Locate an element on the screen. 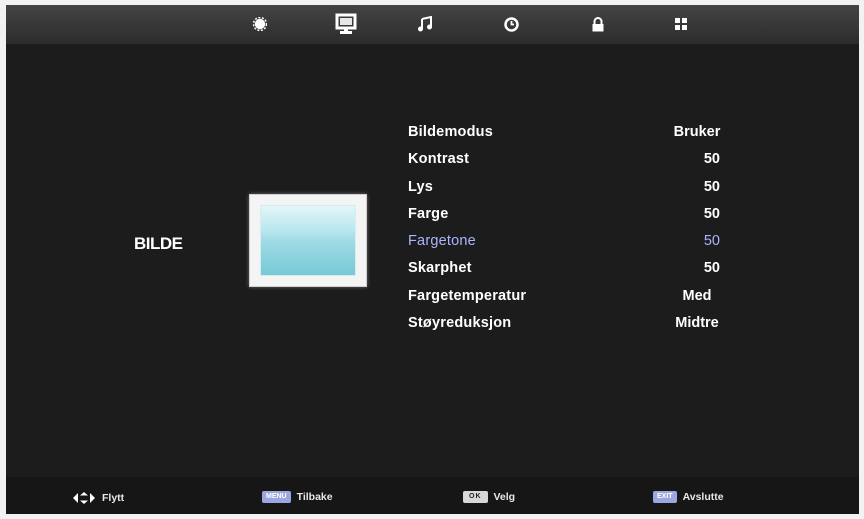 Image resolution: width=864 pixels, height=519 pixels. hint-select: OK Velg is located at coordinates (489, 497).